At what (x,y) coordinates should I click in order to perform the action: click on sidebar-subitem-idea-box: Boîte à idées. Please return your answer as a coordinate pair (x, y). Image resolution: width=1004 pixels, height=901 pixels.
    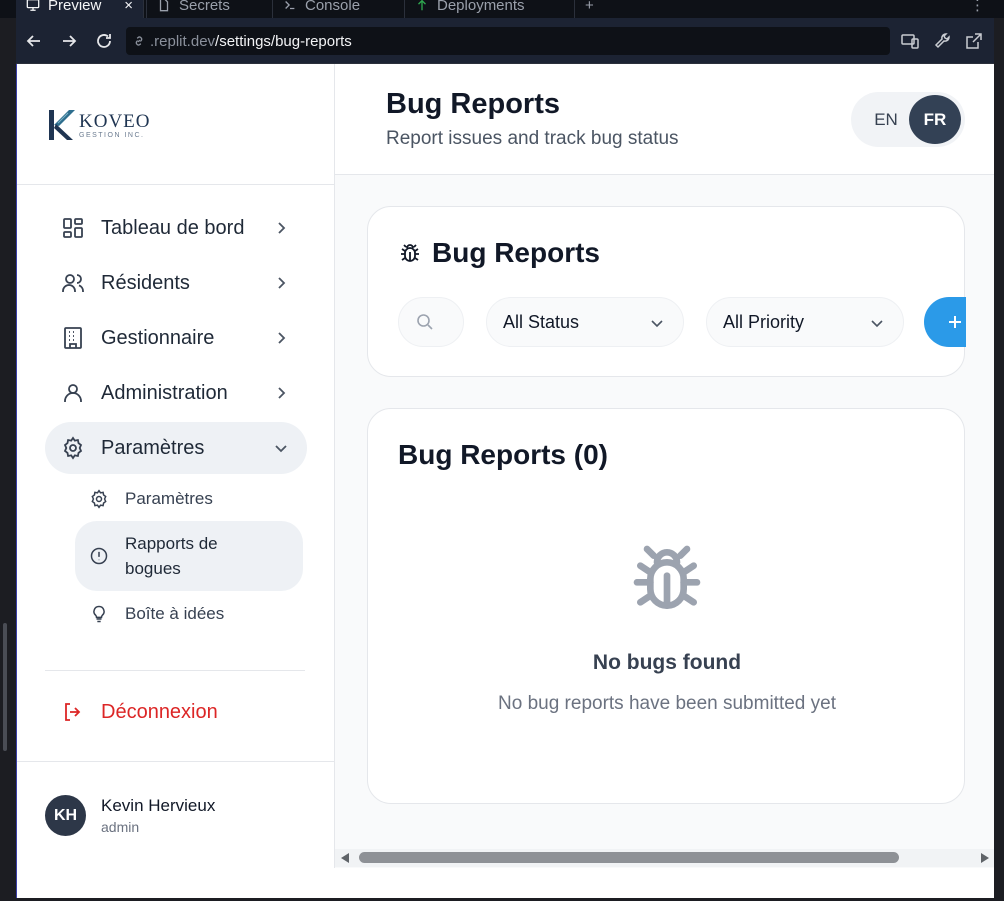
    Looking at the image, I should click on (189, 614).